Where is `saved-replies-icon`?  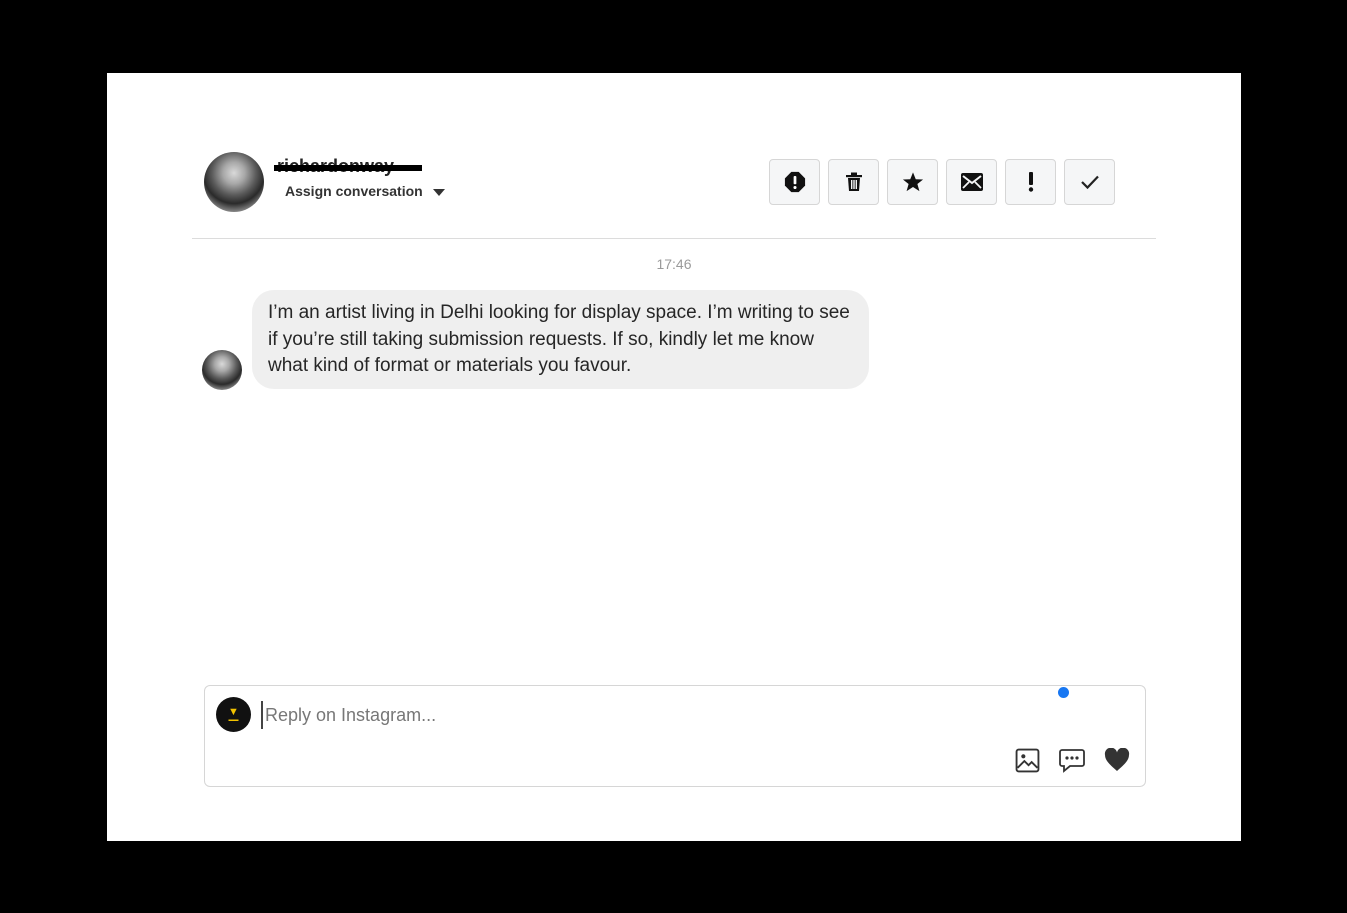 saved-replies-icon is located at coordinates (1072, 760).